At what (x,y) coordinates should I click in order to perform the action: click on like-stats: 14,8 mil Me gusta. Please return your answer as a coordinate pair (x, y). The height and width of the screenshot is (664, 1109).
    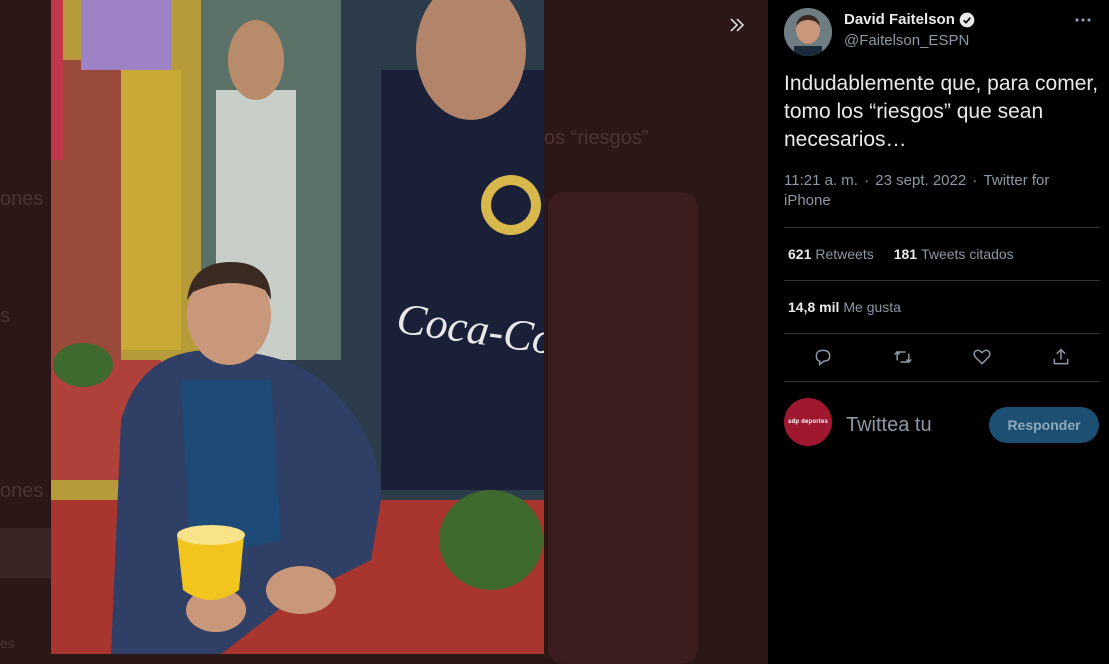
    Looking at the image, I should click on (844, 307).